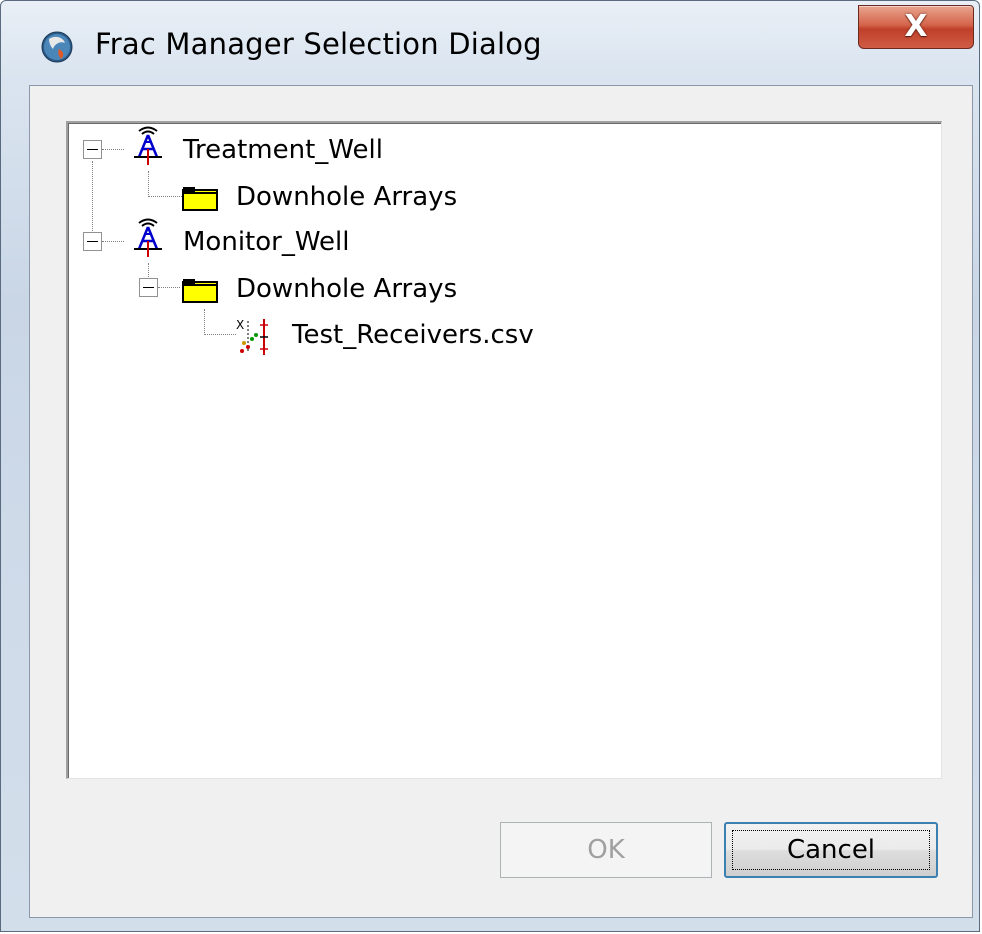 The width and height of the screenshot is (982, 934). I want to click on close-icon: X, so click(916, 26).